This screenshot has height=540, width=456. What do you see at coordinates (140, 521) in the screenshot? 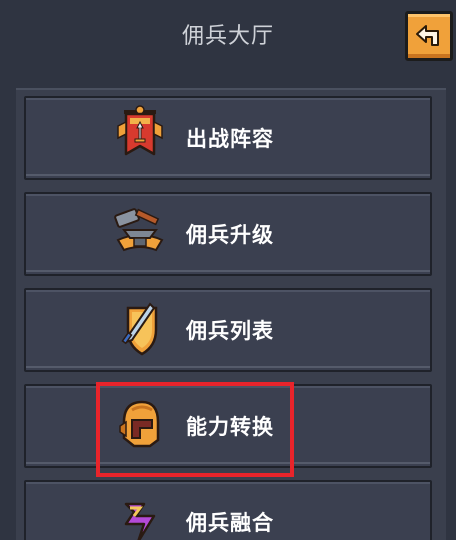
I see `fusion-icon` at bounding box center [140, 521].